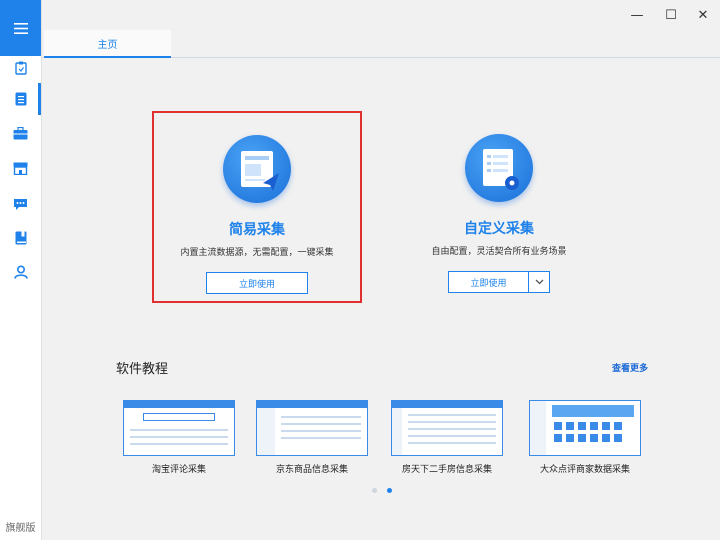 The height and width of the screenshot is (540, 720). I want to click on pager-dot-active, so click(389, 490).